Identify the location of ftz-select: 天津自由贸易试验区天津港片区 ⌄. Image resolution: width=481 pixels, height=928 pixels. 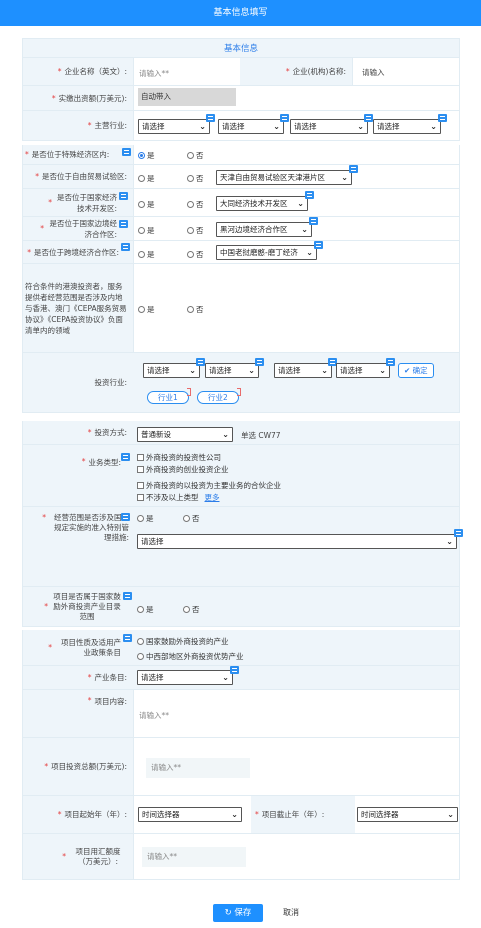
(284, 177).